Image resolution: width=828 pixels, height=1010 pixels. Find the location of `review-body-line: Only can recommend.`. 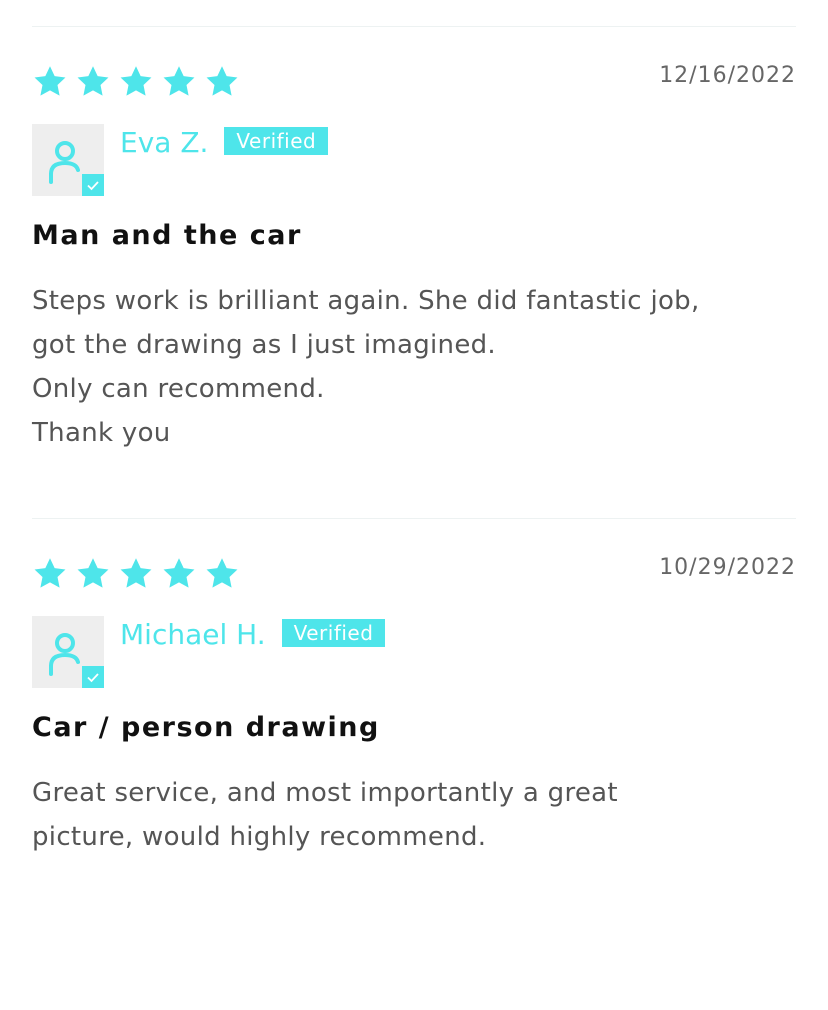

review-body-line: Only can recommend. is located at coordinates (178, 389).